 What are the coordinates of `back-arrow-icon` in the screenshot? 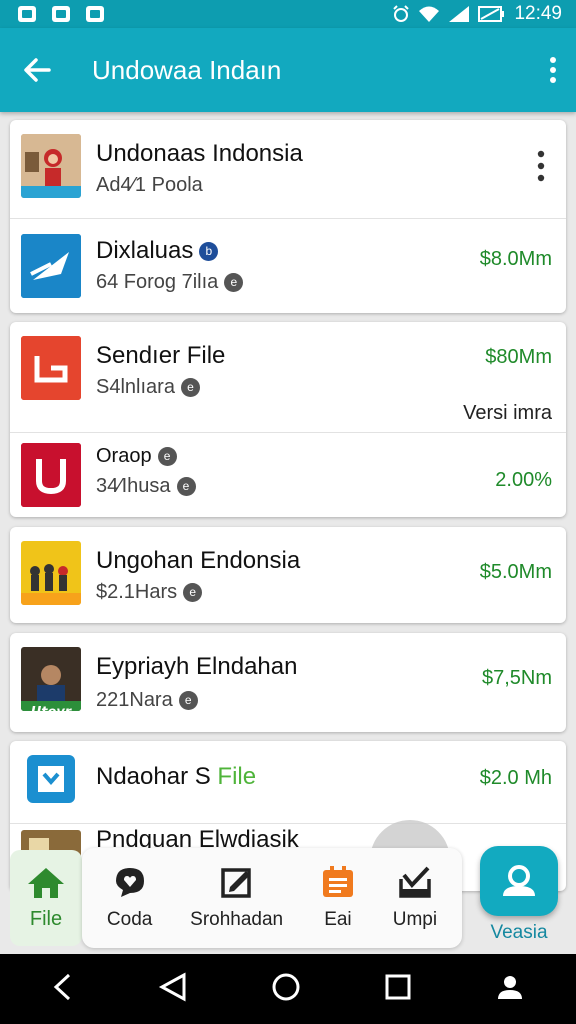 It's located at (37, 70).